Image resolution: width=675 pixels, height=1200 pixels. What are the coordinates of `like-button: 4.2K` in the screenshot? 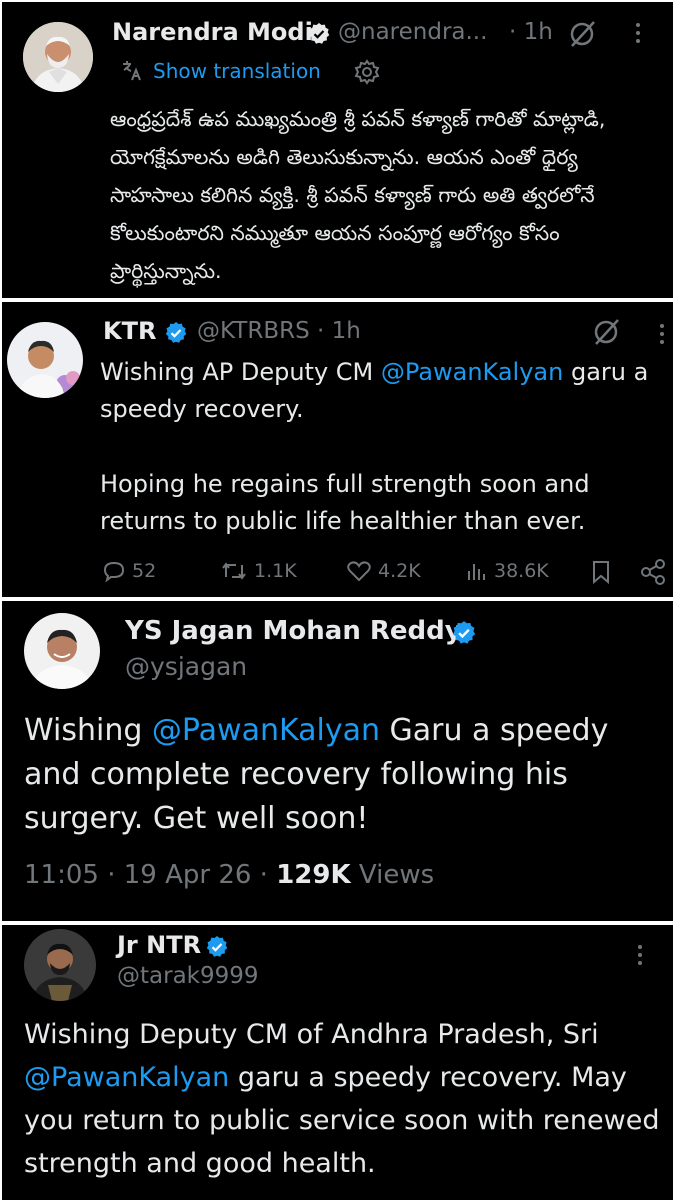 It's located at (383, 571).